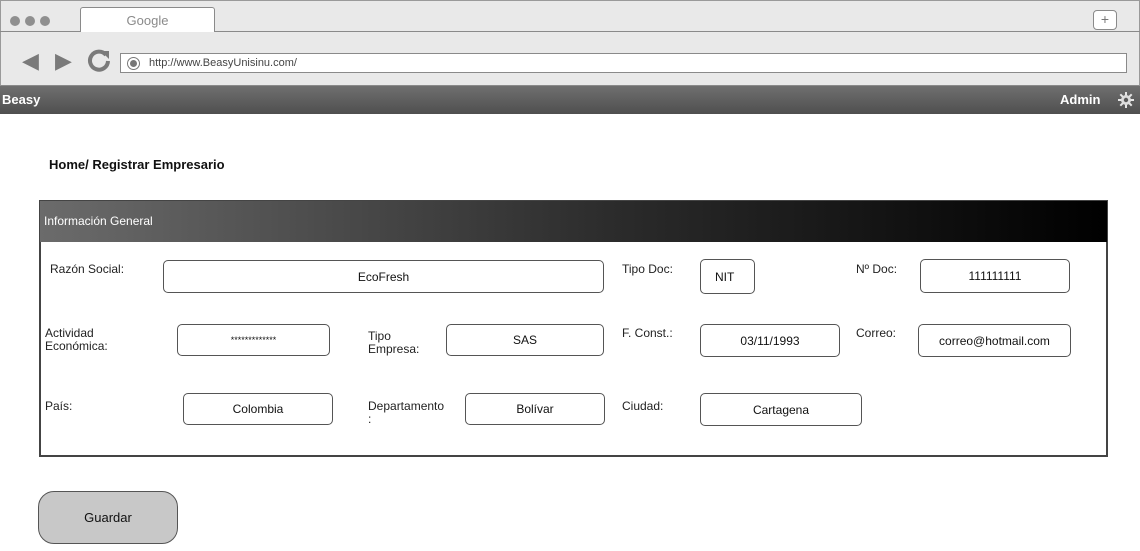  Describe the element at coordinates (21, 100) in the screenshot. I see `brand-logo: Beasy` at that location.